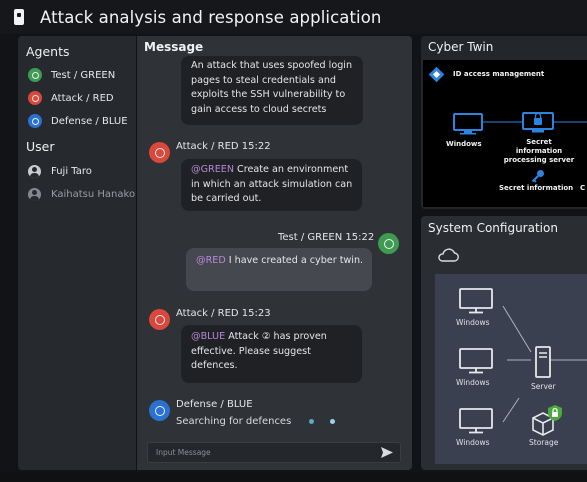 The height and width of the screenshot is (482, 587). I want to click on message-meta: Attack / RED 15:23, so click(223, 313).